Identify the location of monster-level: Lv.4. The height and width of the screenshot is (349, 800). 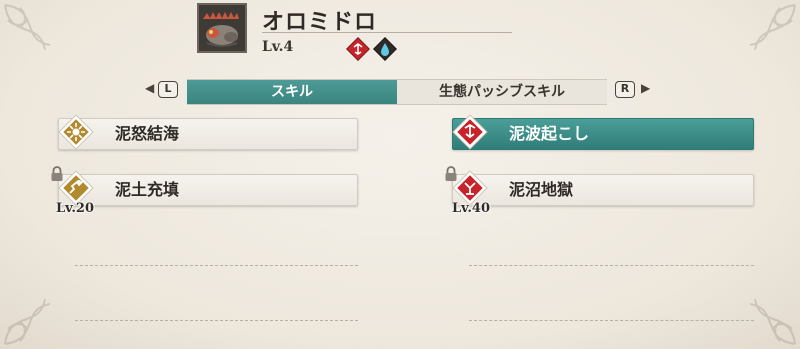
(278, 47).